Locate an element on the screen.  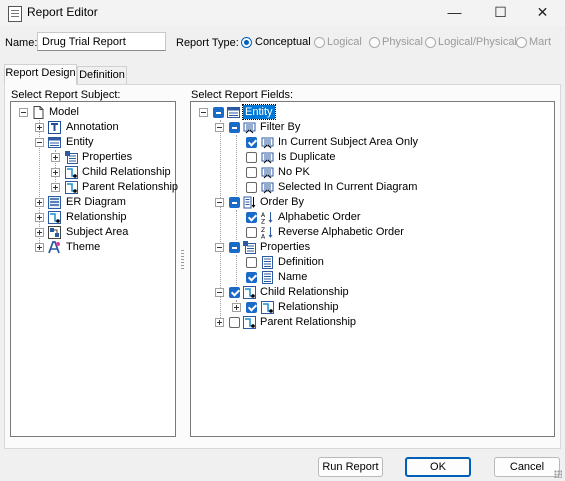
field-node-label: Filter By is located at coordinates (280, 127).